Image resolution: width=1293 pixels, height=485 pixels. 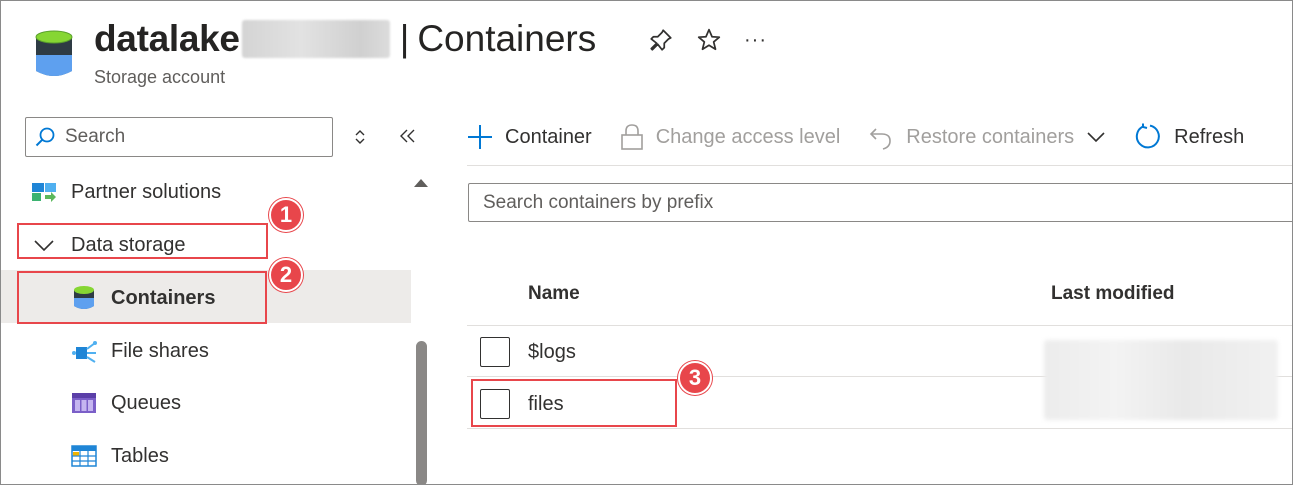 What do you see at coordinates (598, 202) in the screenshot?
I see `container-search-placeholder: Search containers by prefix` at bounding box center [598, 202].